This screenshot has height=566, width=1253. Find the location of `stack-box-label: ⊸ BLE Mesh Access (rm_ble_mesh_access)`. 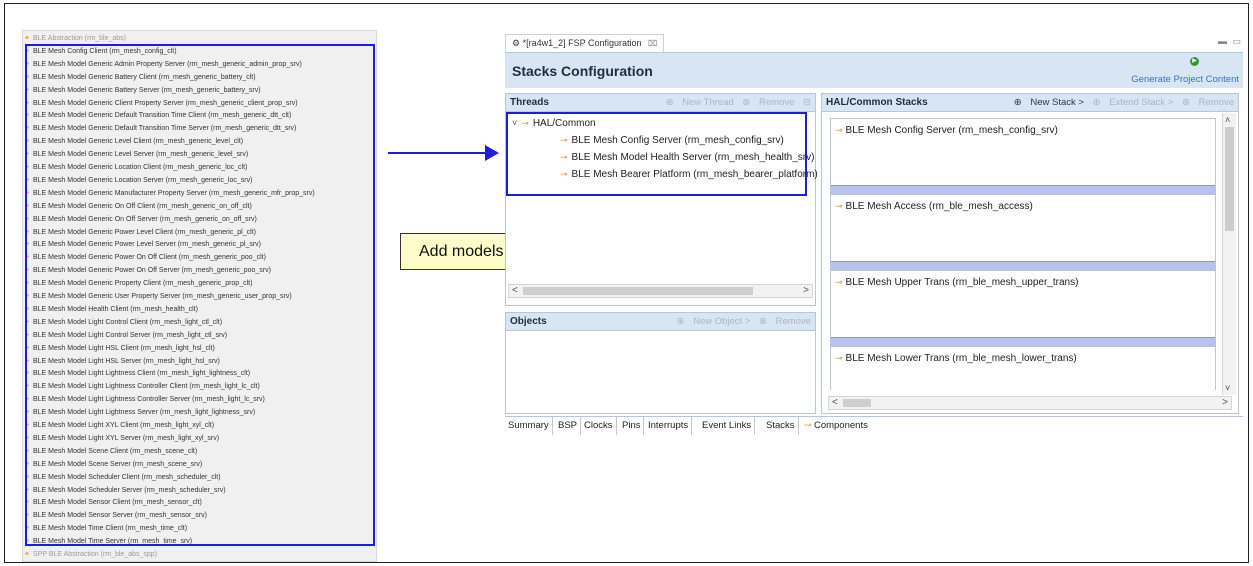

stack-box-label: ⊸ BLE Mesh Access (rm_ble_mesh_access) is located at coordinates (934, 206).